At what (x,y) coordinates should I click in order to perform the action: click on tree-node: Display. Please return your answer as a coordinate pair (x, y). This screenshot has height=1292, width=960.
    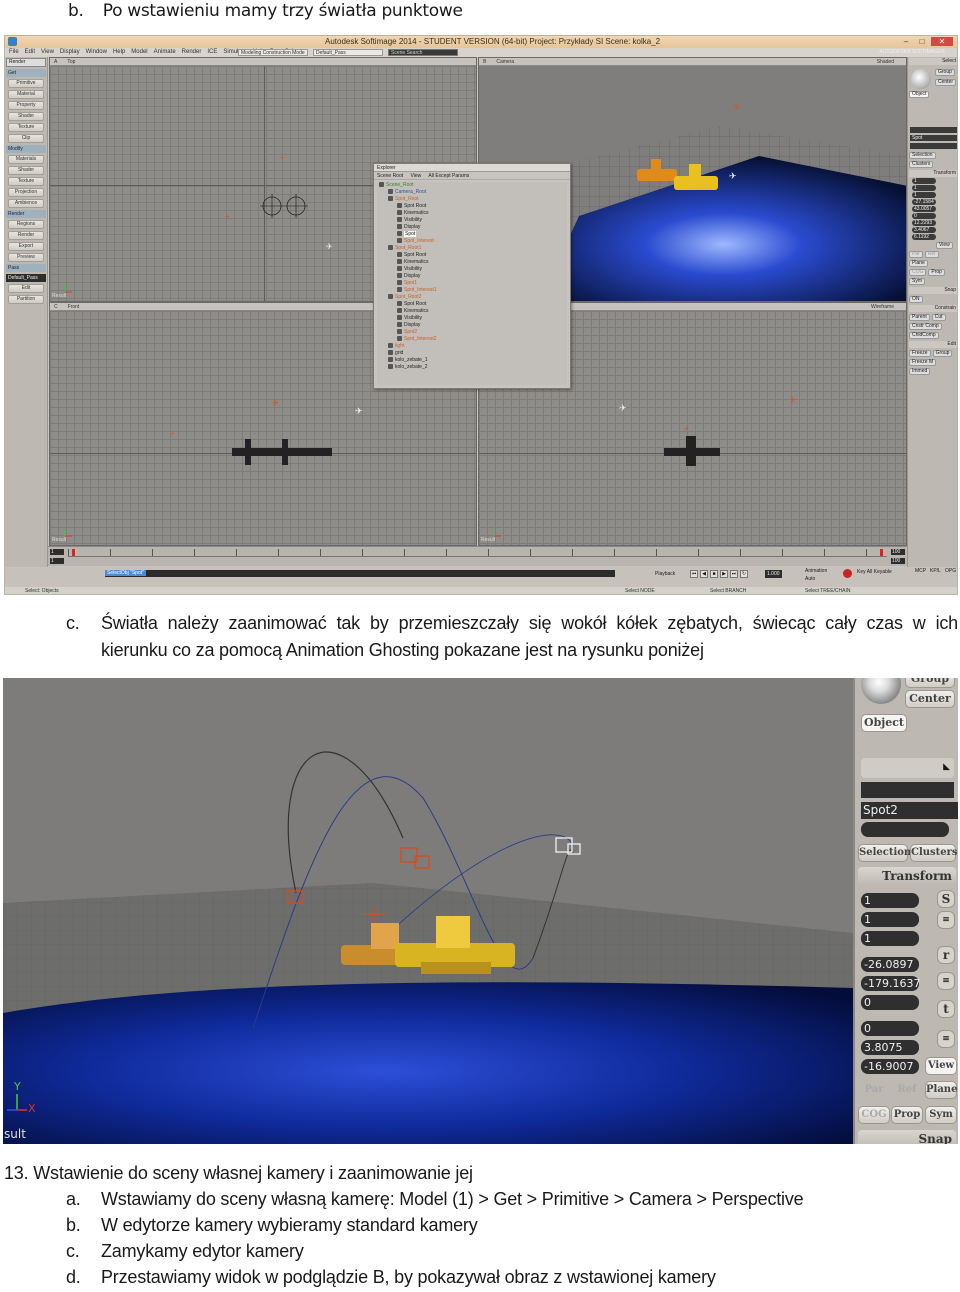
    Looking at the image, I should click on (472, 325).